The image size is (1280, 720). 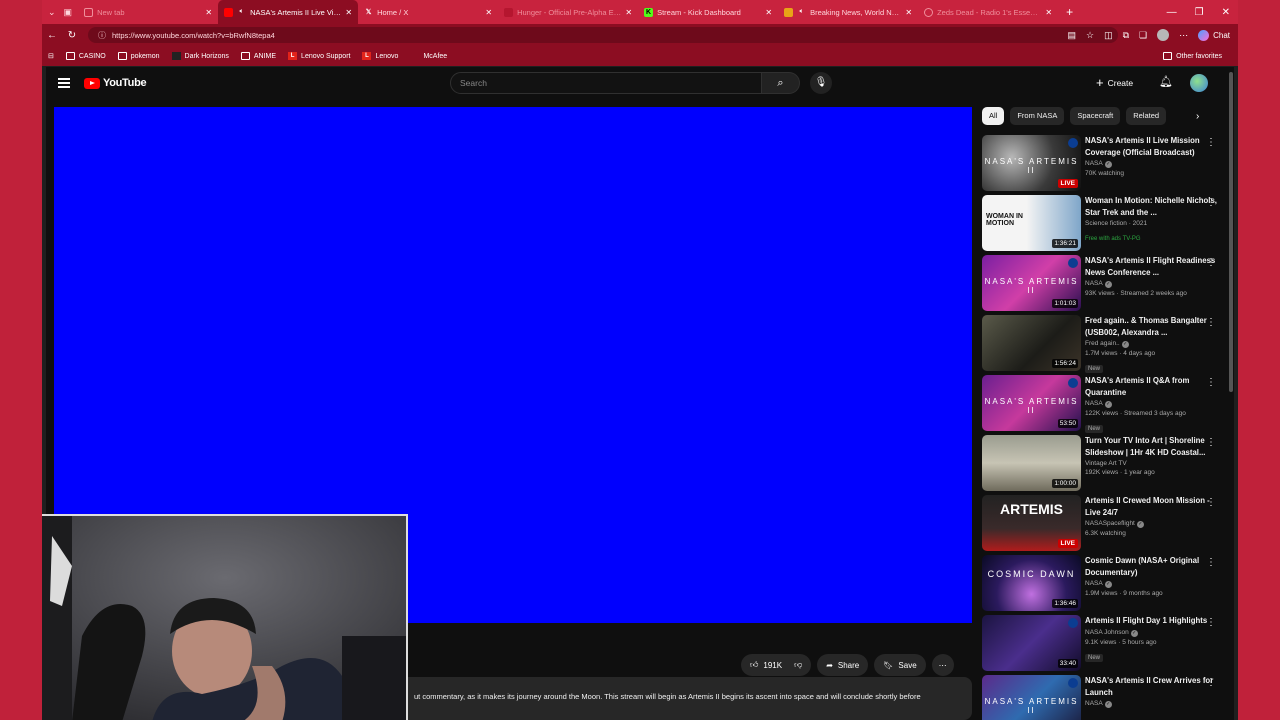 What do you see at coordinates (1031, 697) in the screenshot?
I see `video-thumbnail: NASA'S ARTEMIS II` at bounding box center [1031, 697].